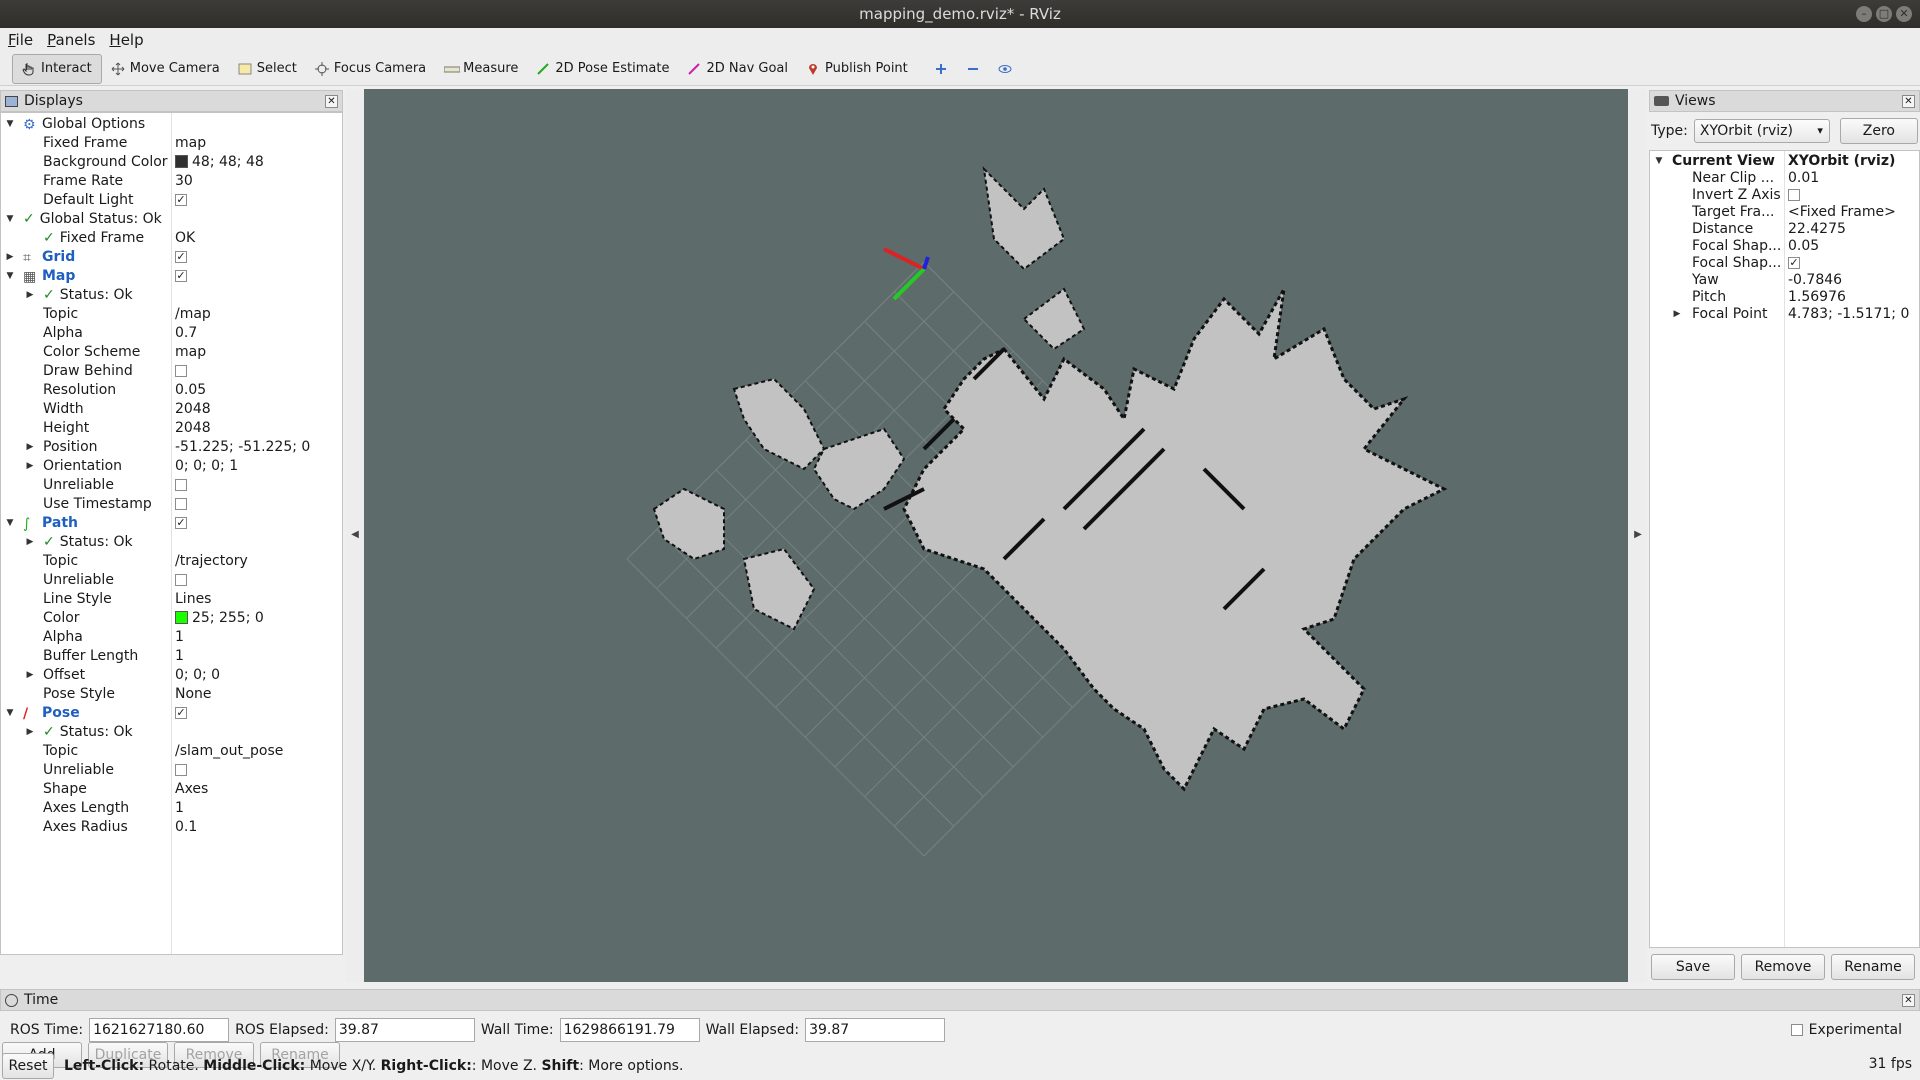  Describe the element at coordinates (171, 333) in the screenshot. I see `display-row: Alpha 0.7` at that location.